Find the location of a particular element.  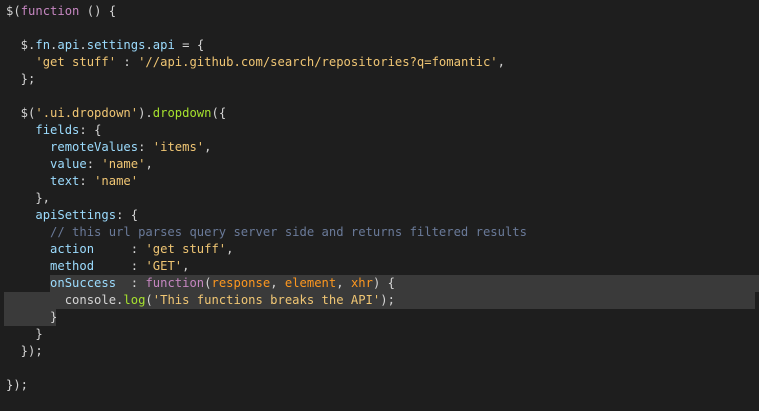

code-token: }, is located at coordinates (28, 198).